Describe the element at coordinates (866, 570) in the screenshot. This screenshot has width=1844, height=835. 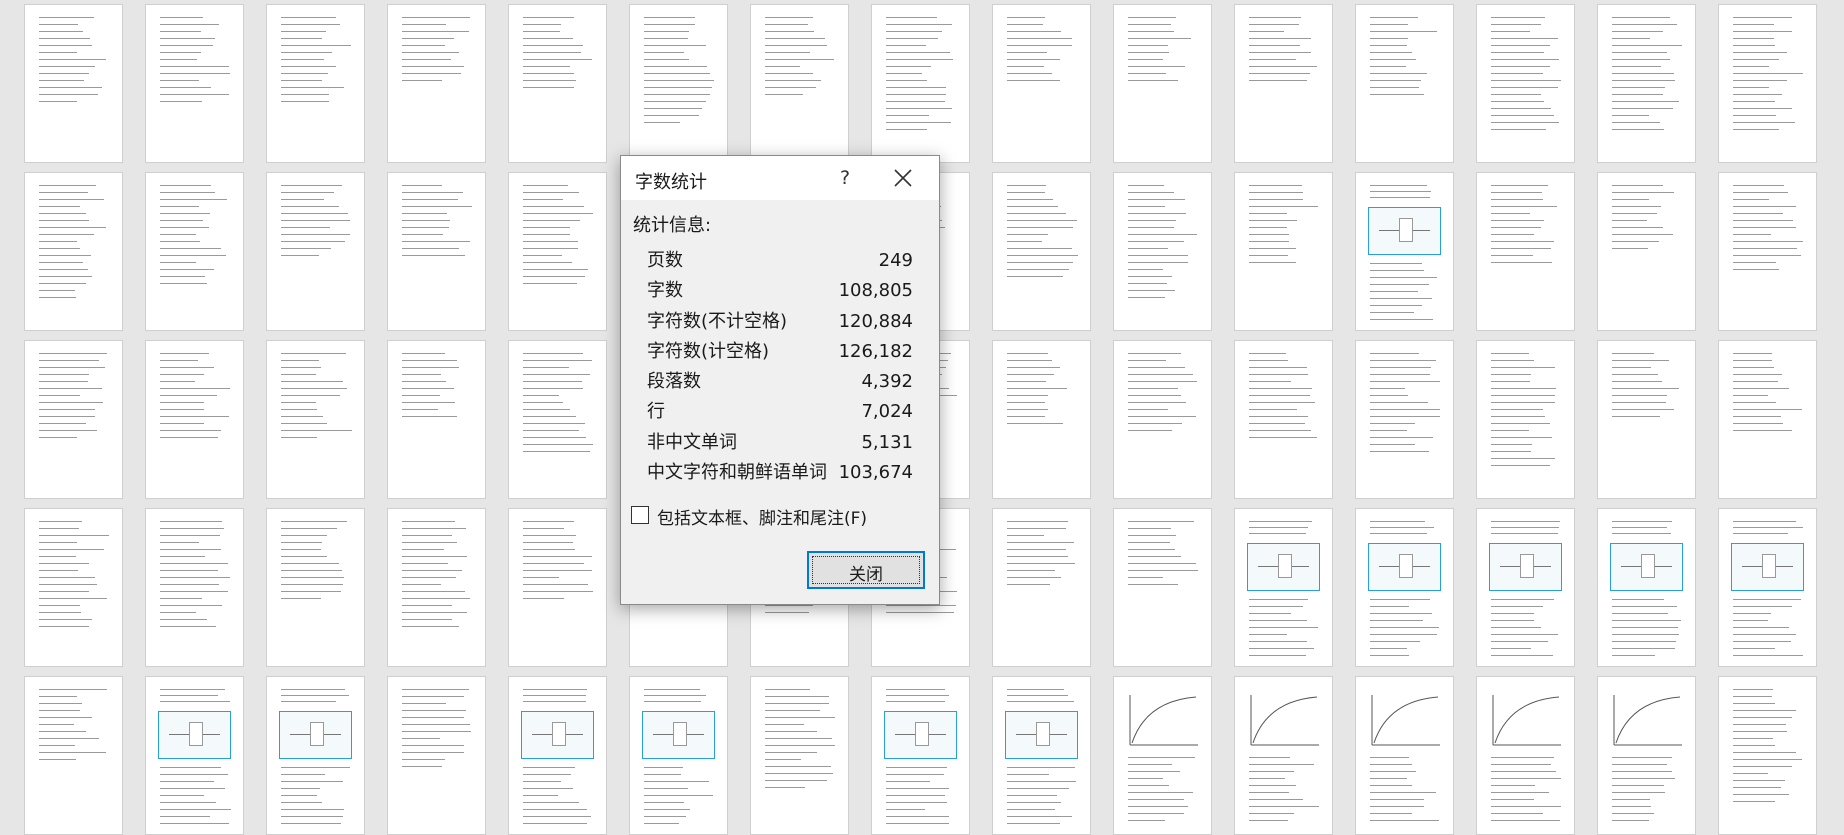
I see `close-button: 关闭` at that location.